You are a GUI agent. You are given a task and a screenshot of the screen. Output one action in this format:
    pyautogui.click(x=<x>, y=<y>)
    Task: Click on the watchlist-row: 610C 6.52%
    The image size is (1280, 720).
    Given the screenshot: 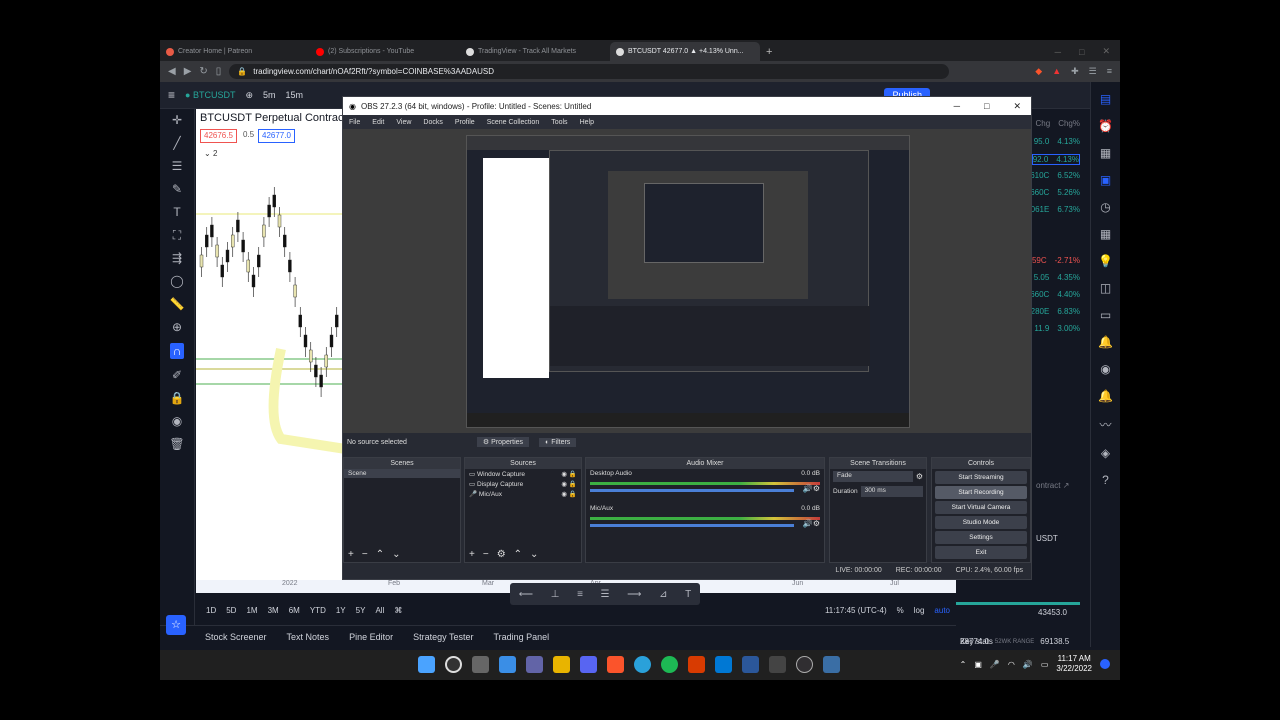 What is the action you would take?
    pyautogui.click(x=1055, y=175)
    